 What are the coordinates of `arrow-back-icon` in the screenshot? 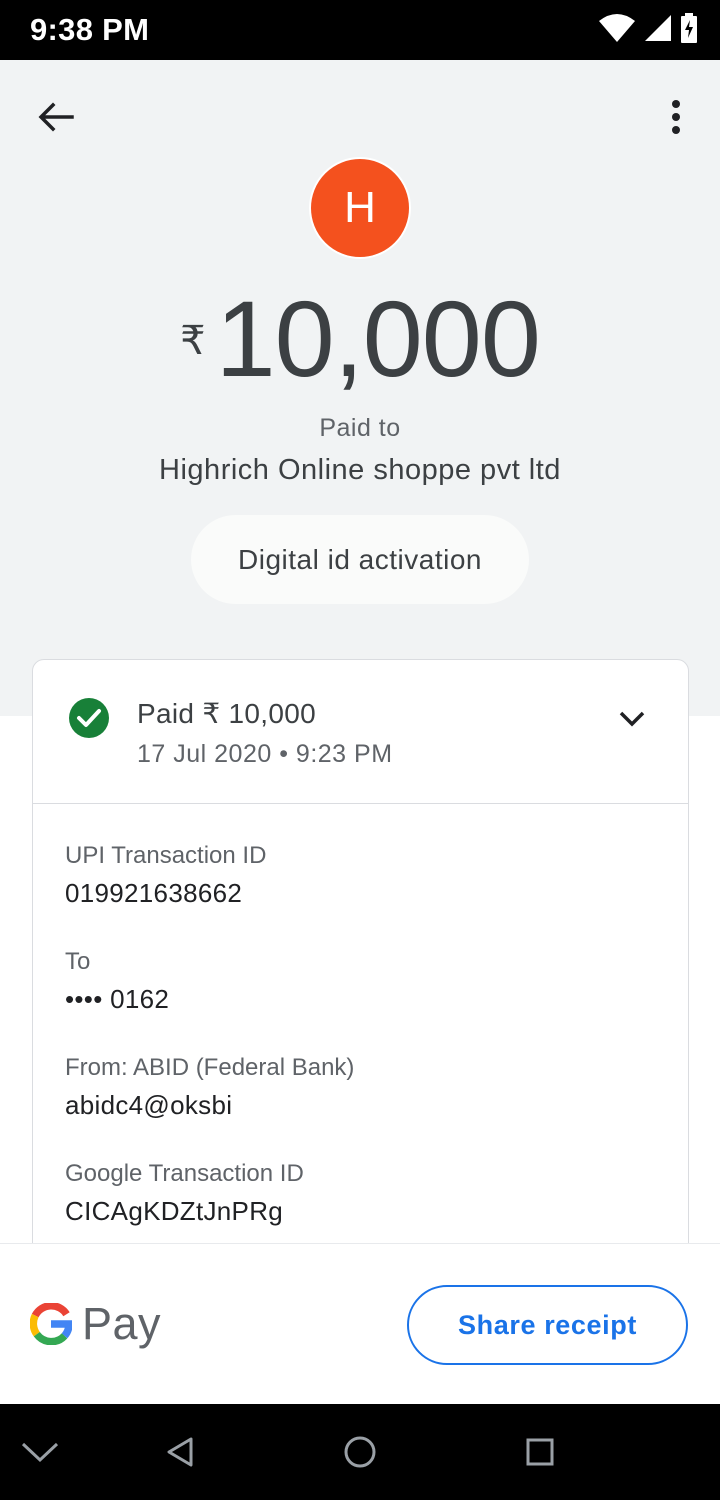 It's located at (56, 117).